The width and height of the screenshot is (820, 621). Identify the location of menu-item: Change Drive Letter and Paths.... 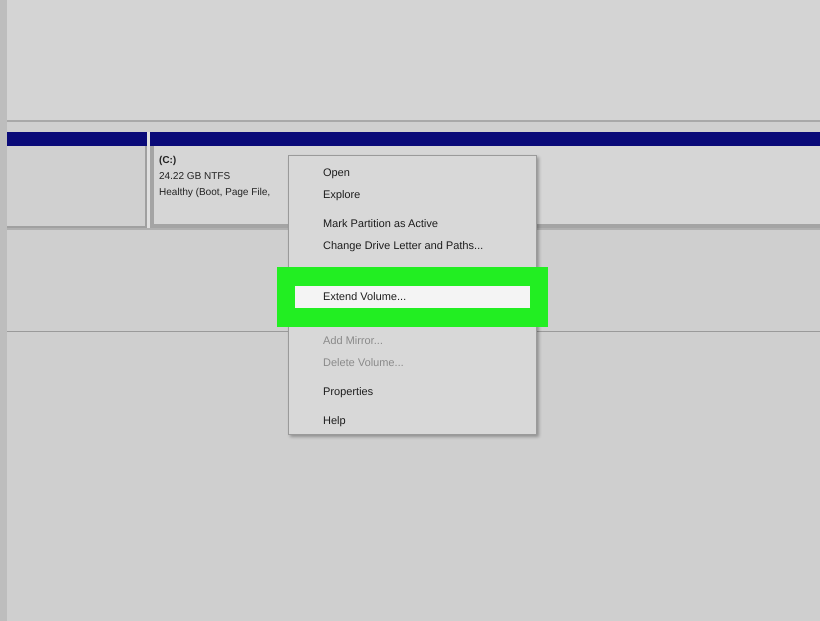
(412, 246).